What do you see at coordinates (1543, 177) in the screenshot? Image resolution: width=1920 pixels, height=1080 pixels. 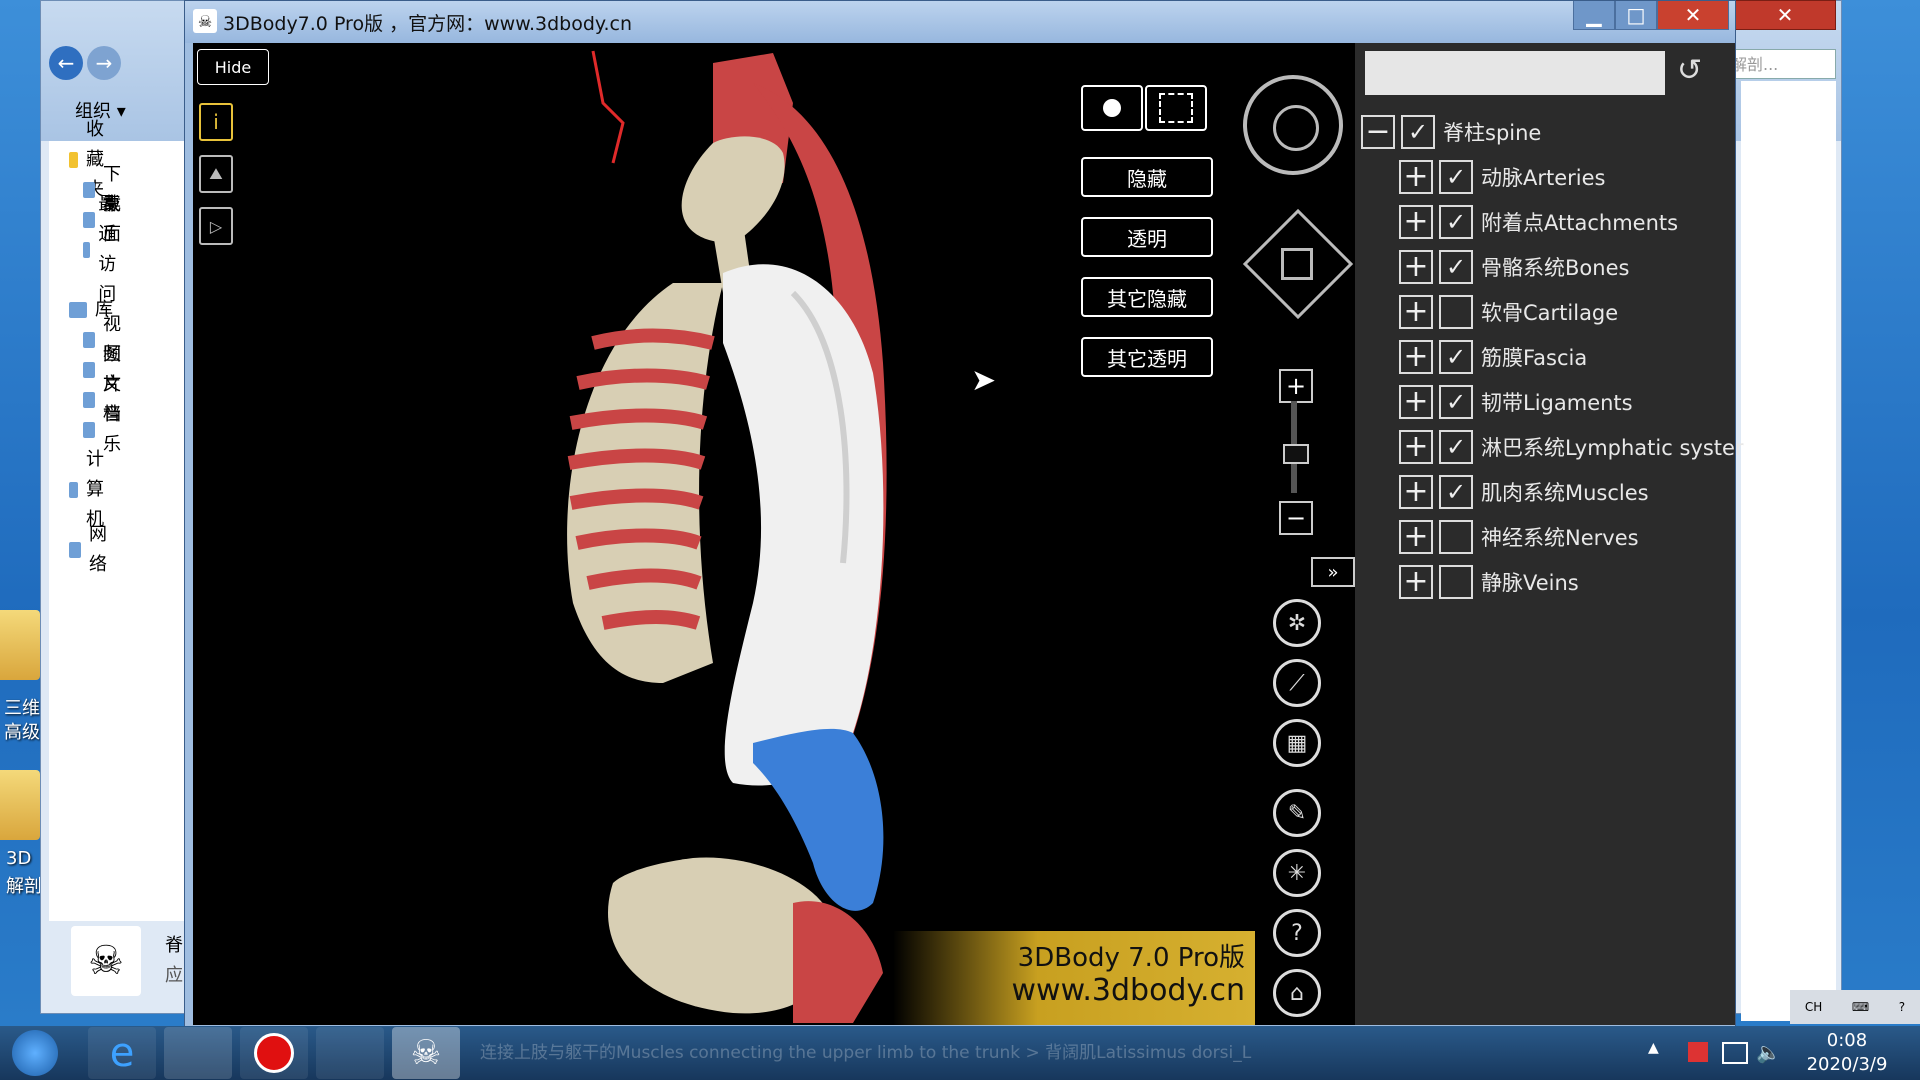 I see `tree-item-label: 动脉Arteries` at bounding box center [1543, 177].